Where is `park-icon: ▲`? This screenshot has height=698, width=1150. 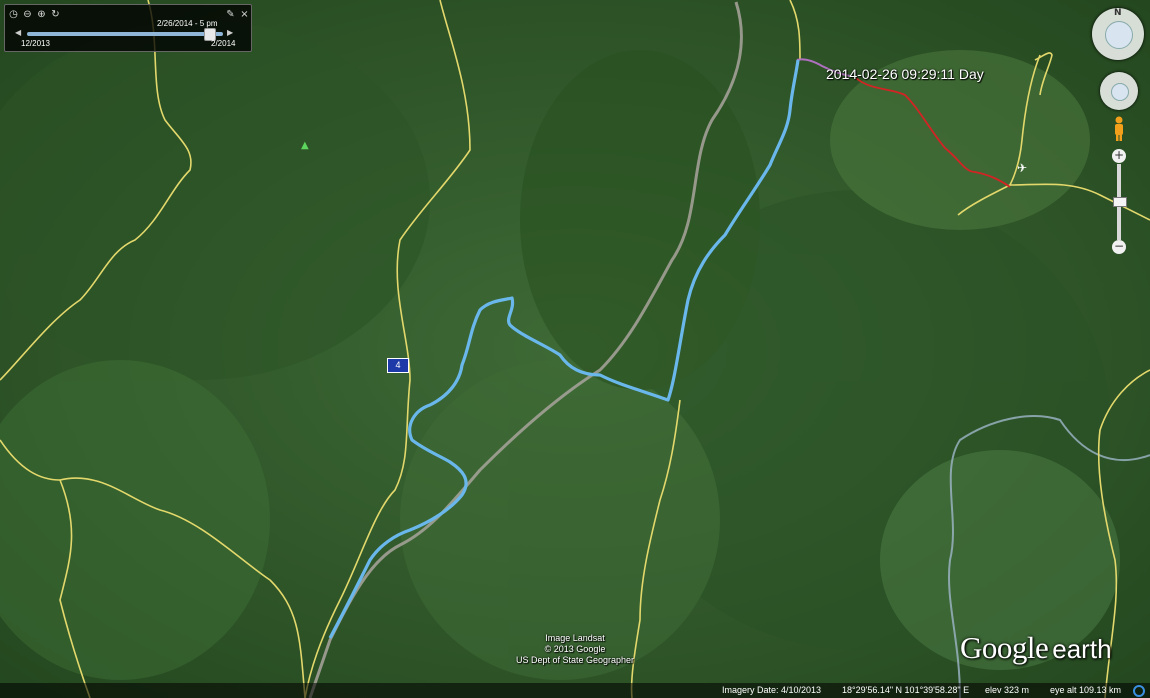
park-icon: ▲ is located at coordinates (305, 145).